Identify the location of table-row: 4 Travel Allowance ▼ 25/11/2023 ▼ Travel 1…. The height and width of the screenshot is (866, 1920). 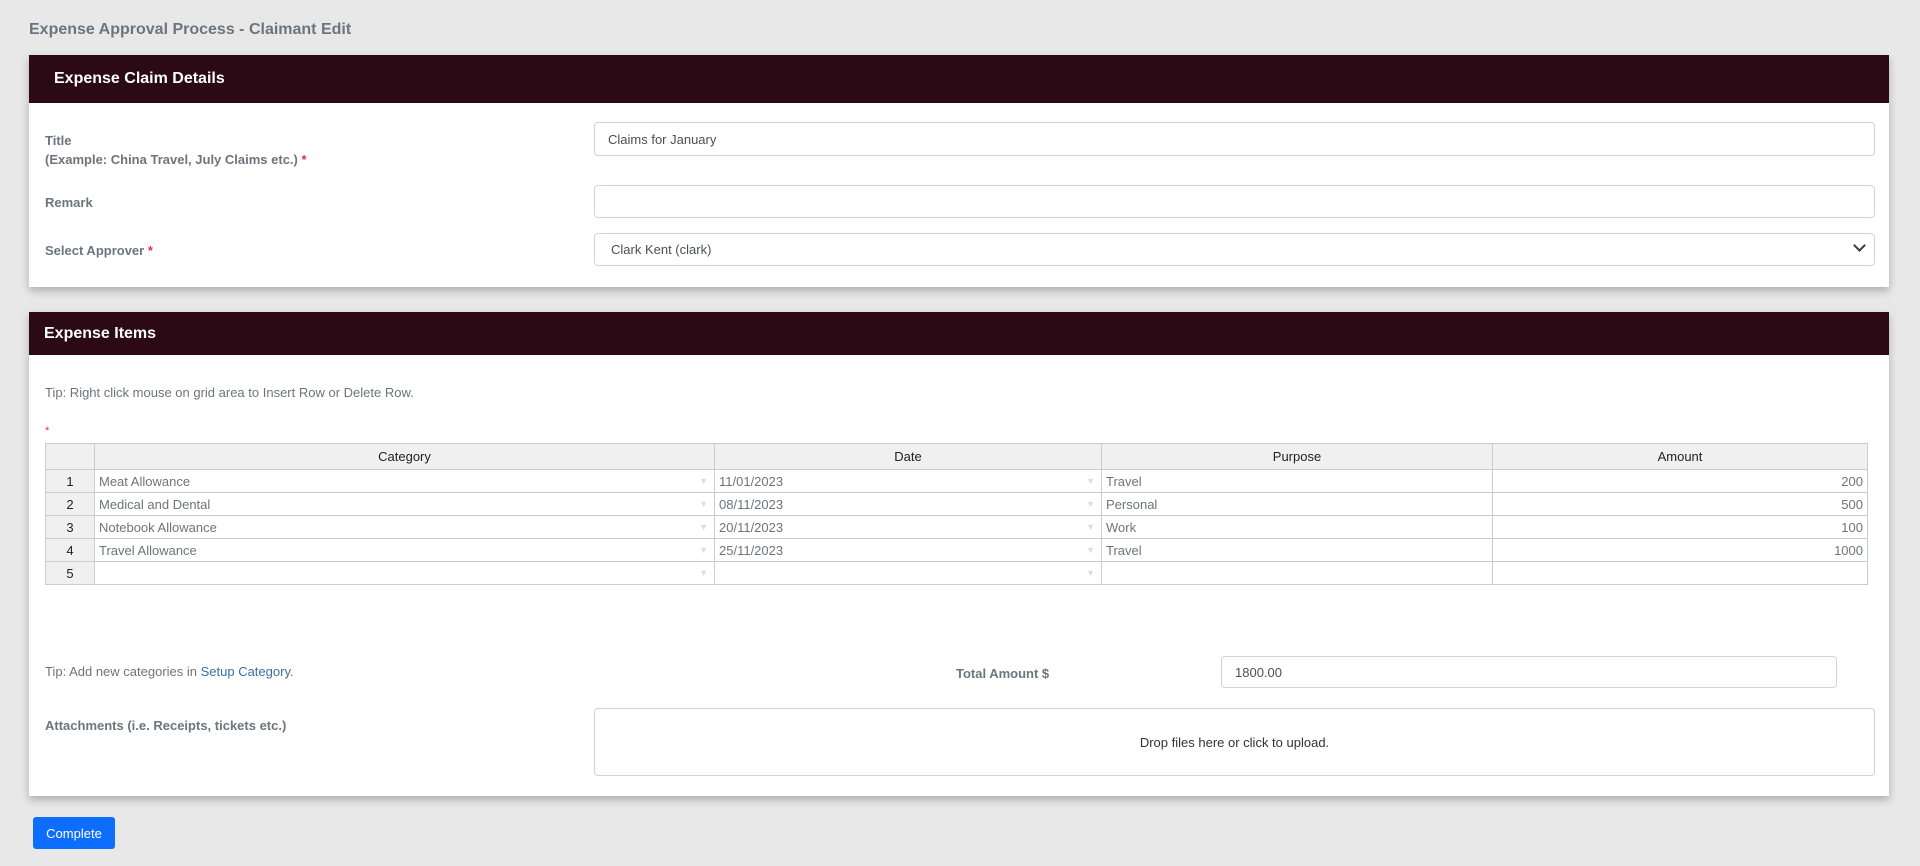
(956, 550).